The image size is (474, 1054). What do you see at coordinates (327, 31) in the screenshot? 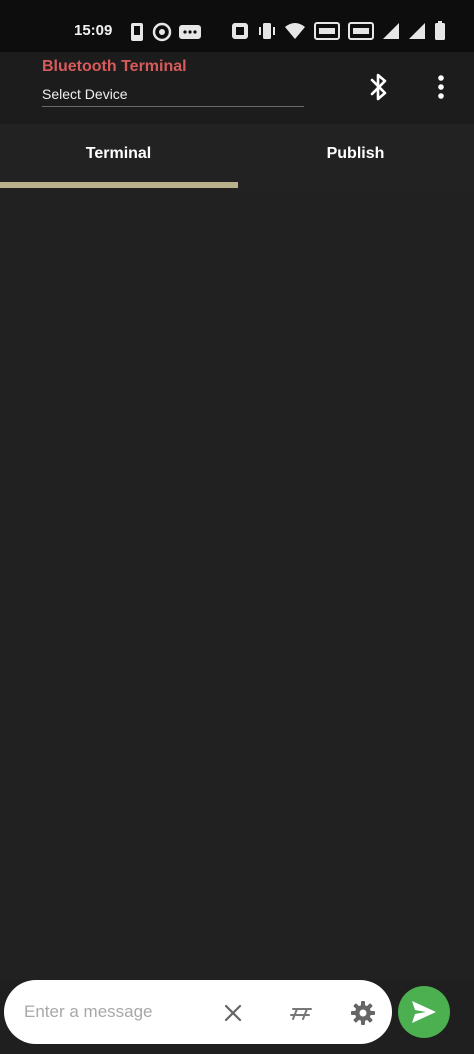
I see `volte-icon` at bounding box center [327, 31].